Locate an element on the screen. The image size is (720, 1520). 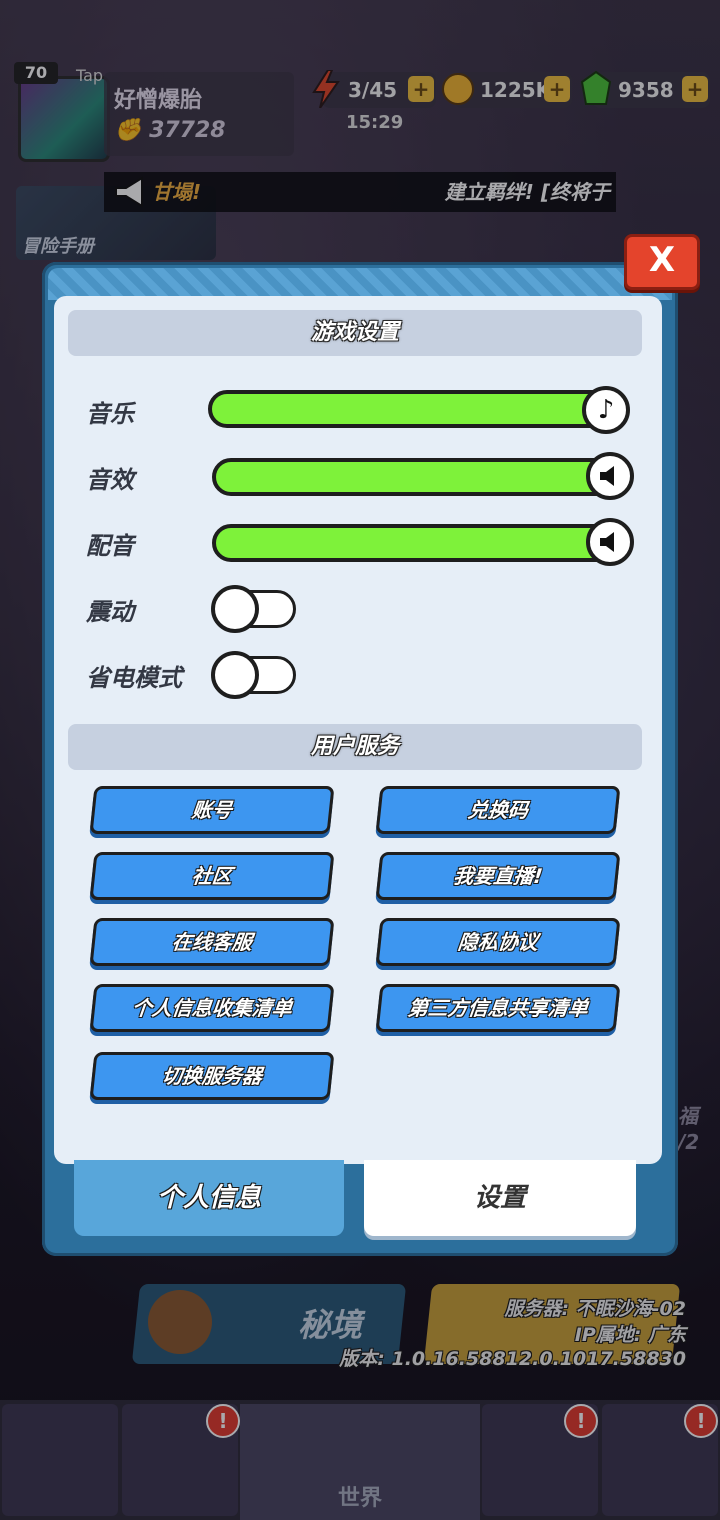
game-settings-header: 游戏设置 is located at coordinates (355, 333).